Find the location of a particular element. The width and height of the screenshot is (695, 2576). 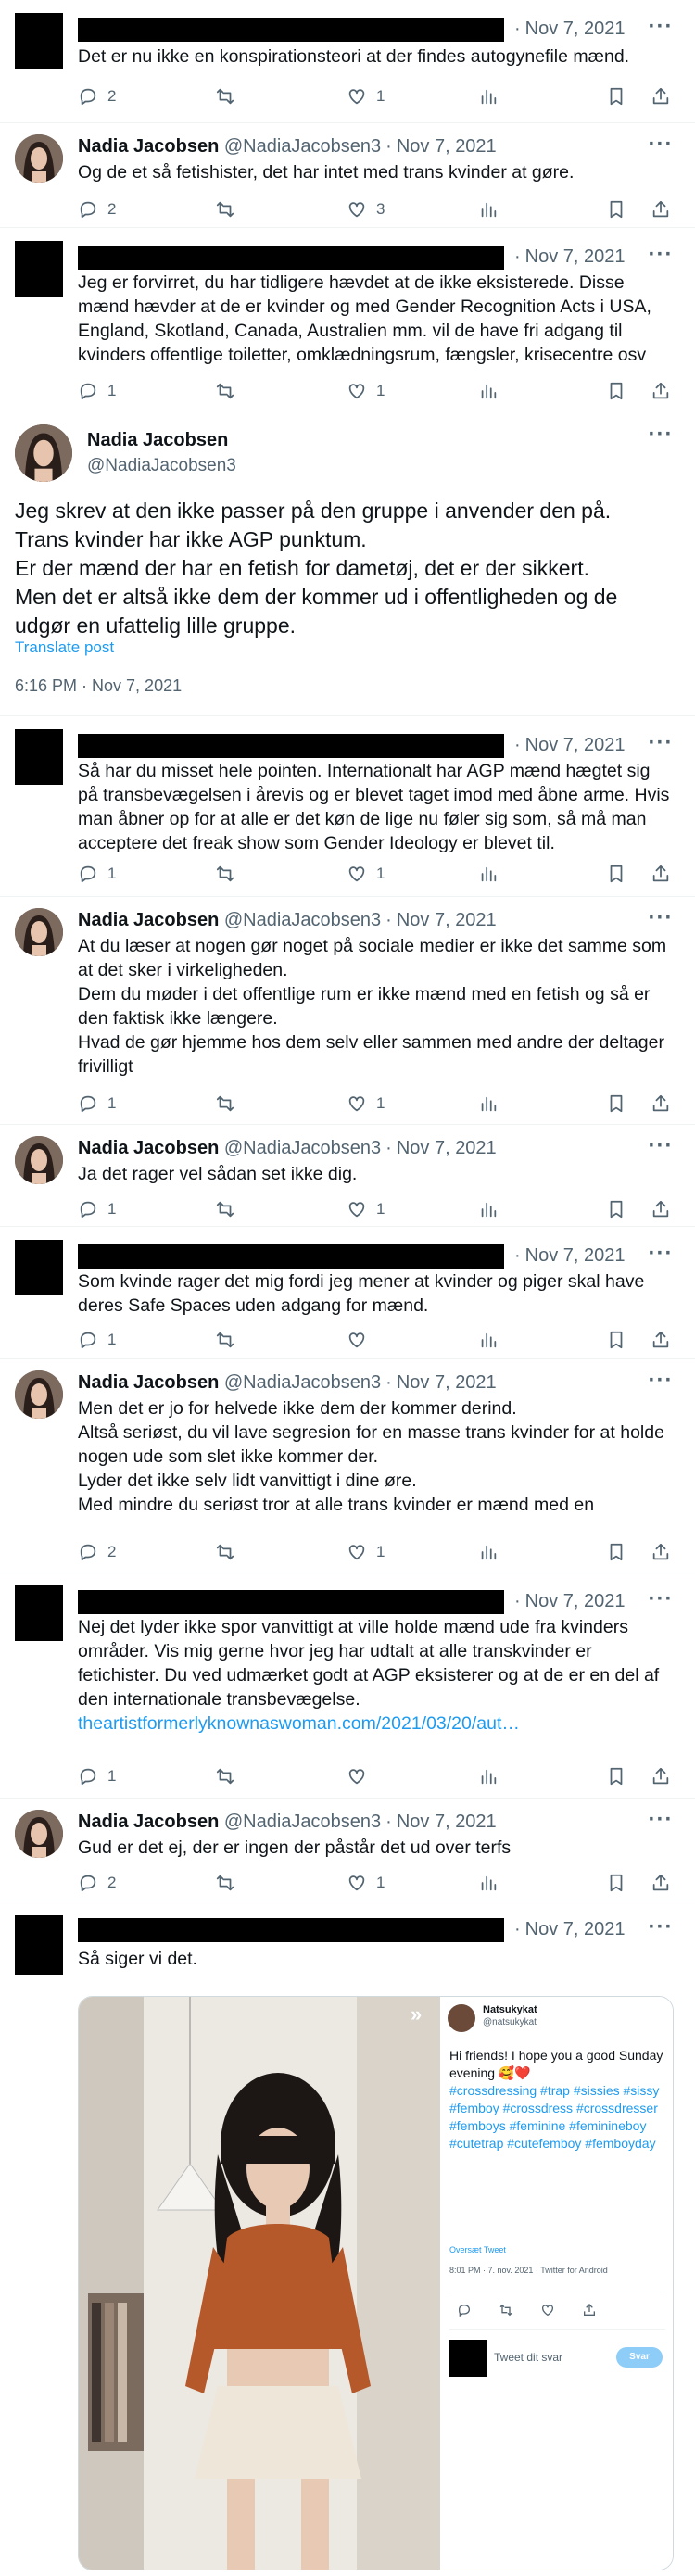

focus-author-name: Nadia Jacobsen is located at coordinates (157, 441).